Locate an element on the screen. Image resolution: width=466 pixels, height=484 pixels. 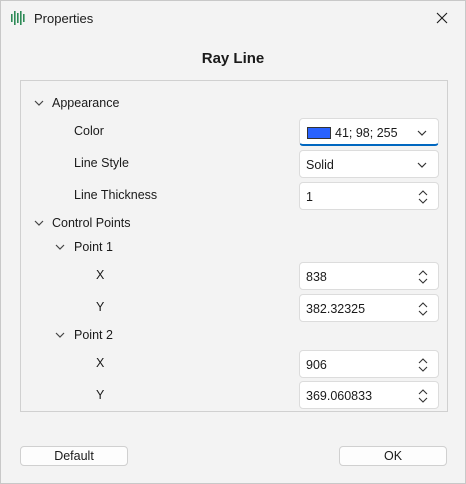
line-style-label: Line Style is located at coordinates (101, 163).